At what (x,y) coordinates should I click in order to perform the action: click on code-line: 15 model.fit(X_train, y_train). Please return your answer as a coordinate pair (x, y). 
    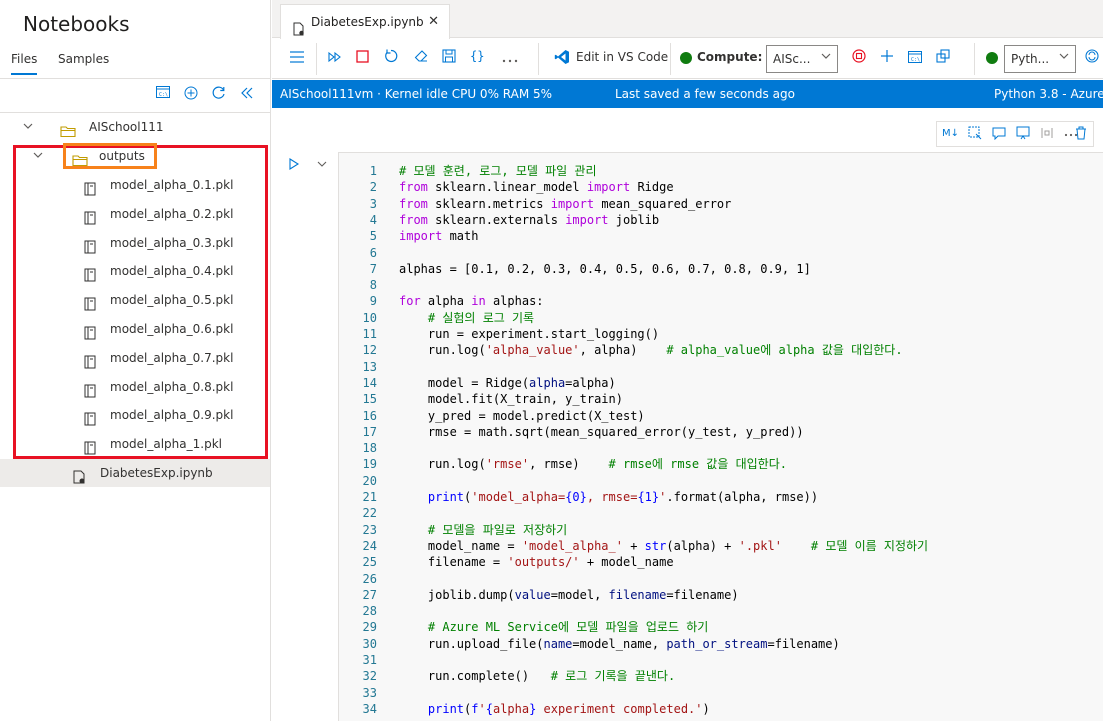
    Looking at the image, I should click on (721, 399).